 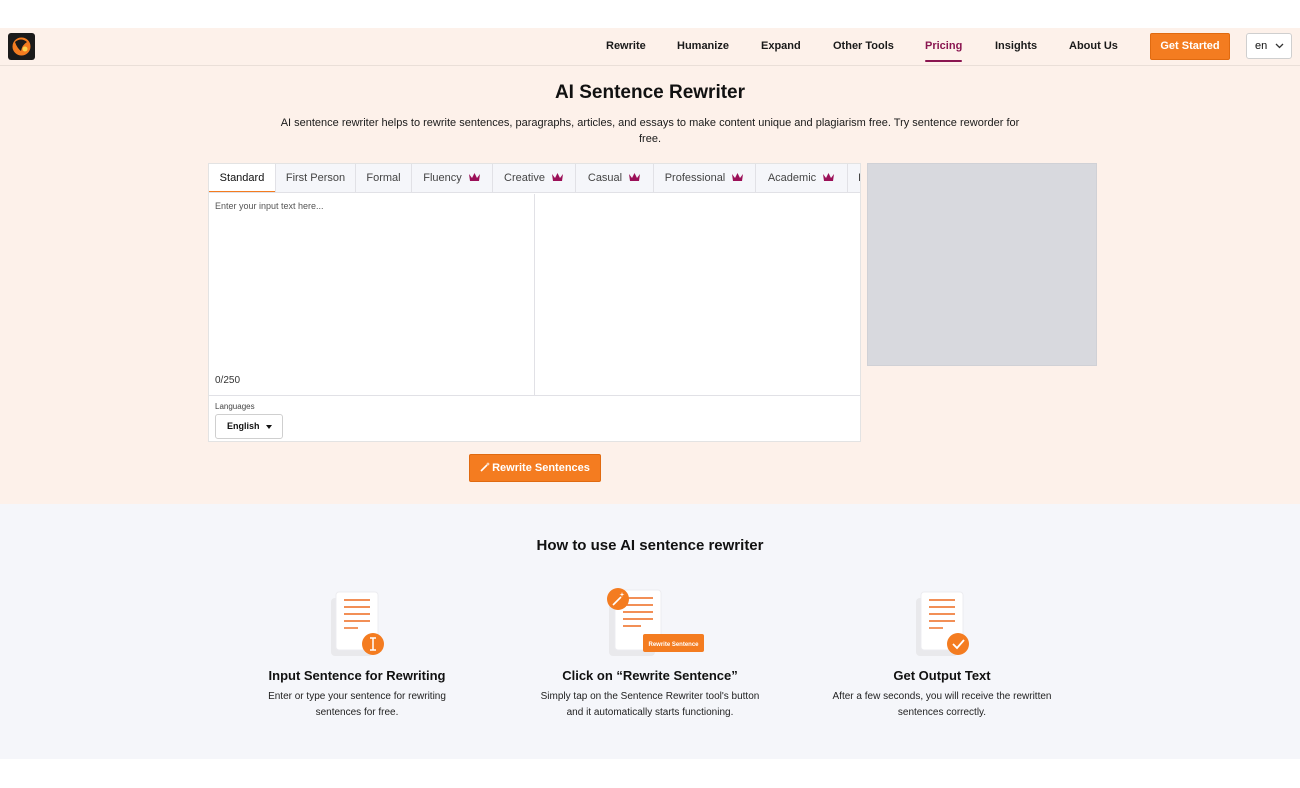 What do you see at coordinates (650, 623) in the screenshot?
I see `document-button-icon: Rewrite Sentence` at bounding box center [650, 623].